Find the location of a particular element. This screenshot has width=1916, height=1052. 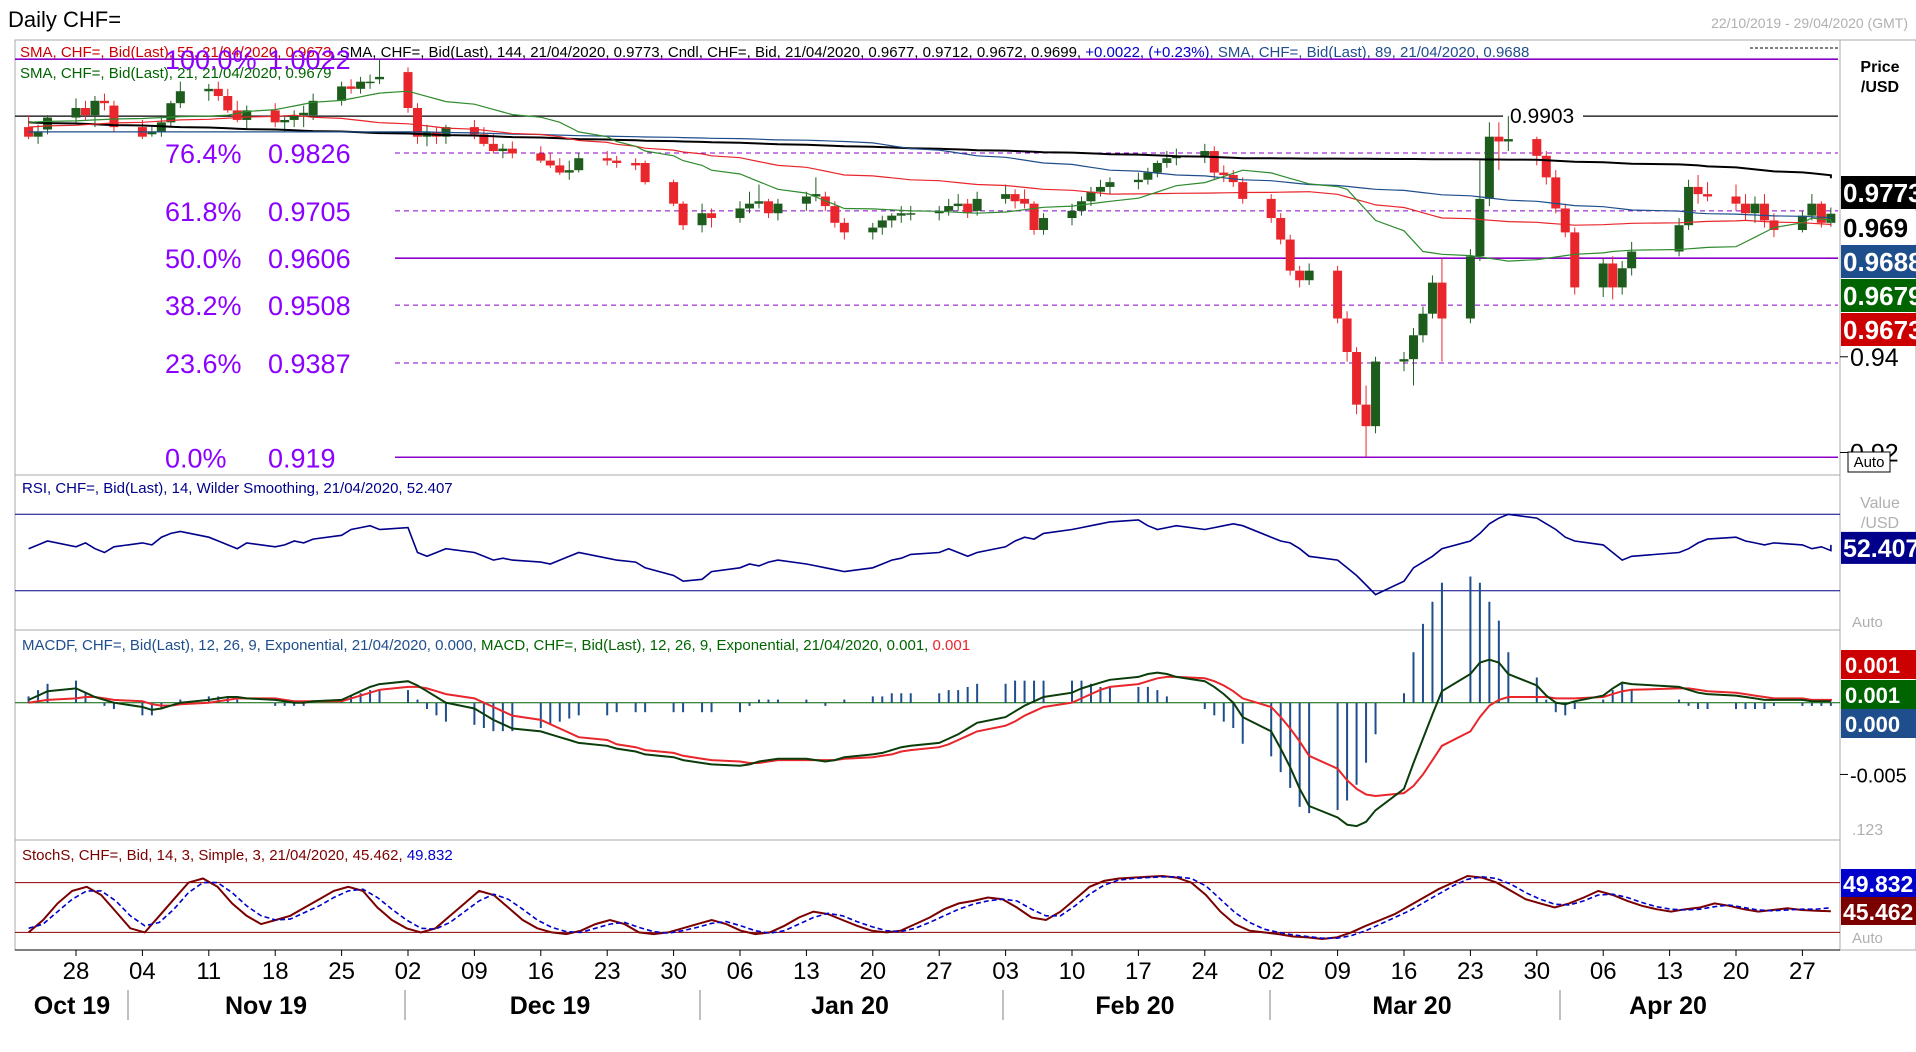

x-day-label-23: 06 is located at coordinates (1603, 971).